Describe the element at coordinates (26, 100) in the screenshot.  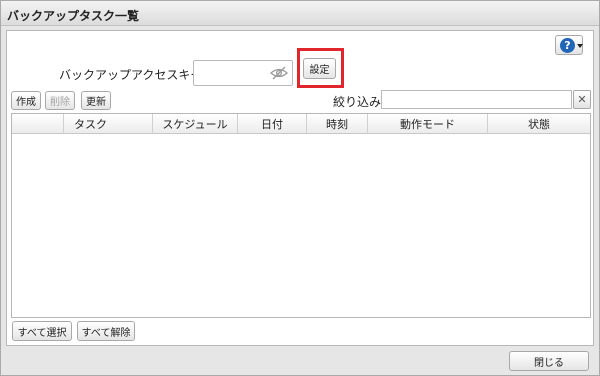
I see `create-button: 作成` at that location.